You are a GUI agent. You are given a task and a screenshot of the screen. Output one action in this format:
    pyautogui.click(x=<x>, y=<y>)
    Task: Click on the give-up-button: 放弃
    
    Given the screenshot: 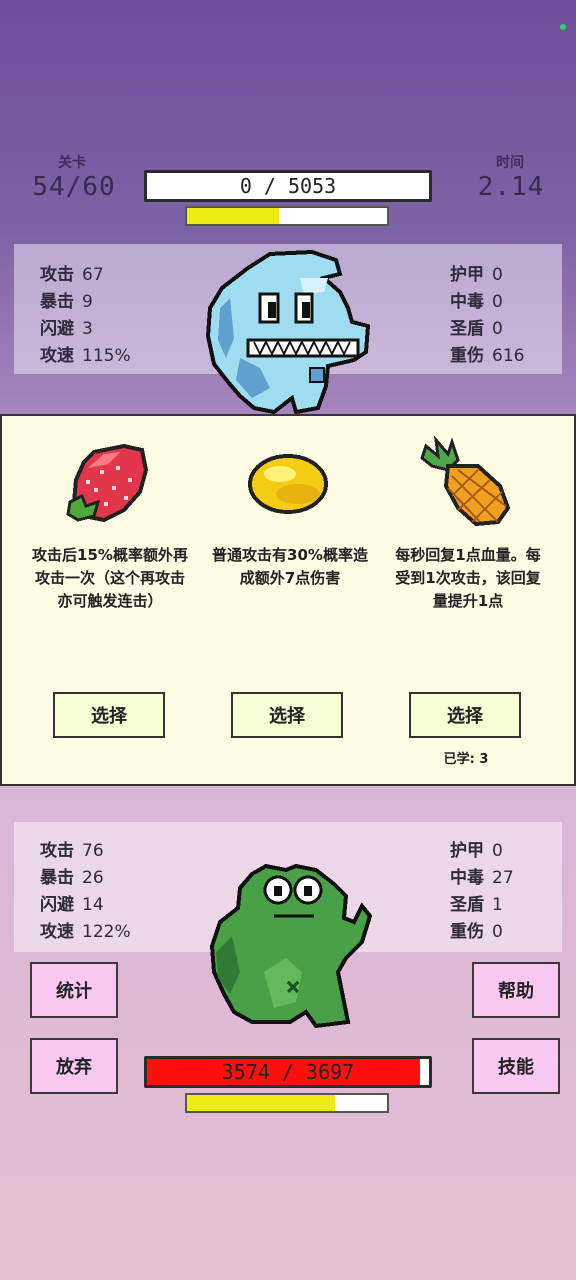 What is the action you would take?
    pyautogui.click(x=74, y=1066)
    